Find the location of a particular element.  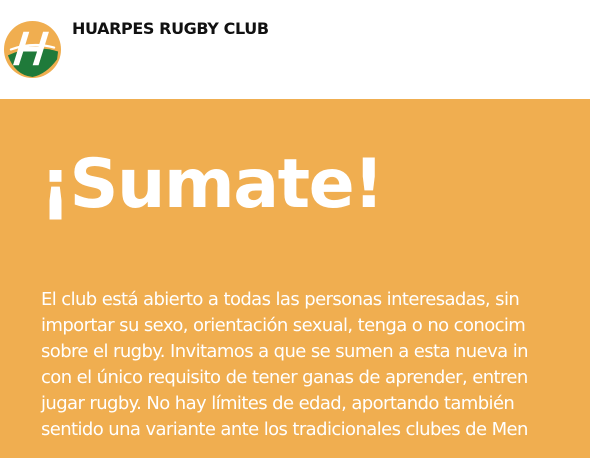

home-logo-link is located at coordinates (32, 49).